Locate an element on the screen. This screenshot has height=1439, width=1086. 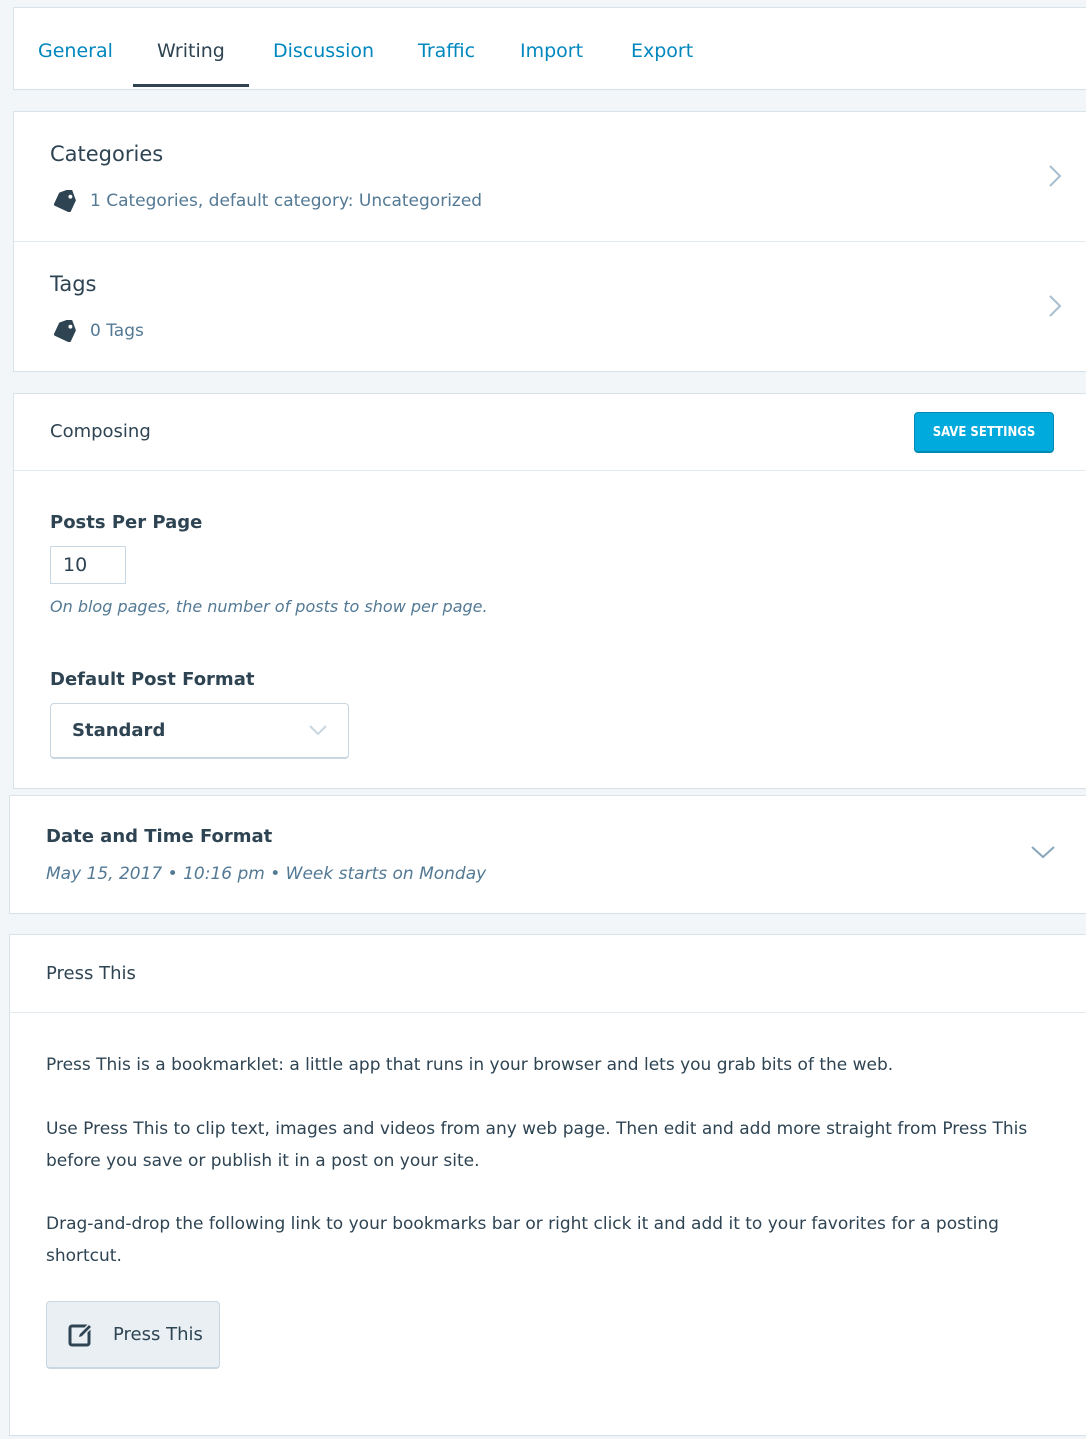
press-this-header: Press This is located at coordinates (548, 974).